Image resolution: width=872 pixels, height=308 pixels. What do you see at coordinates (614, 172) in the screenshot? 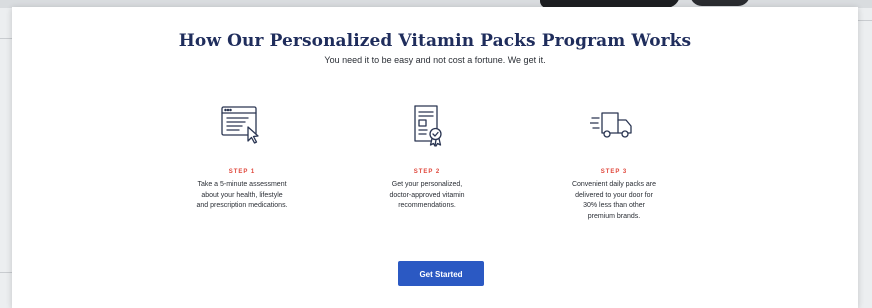
I see `step-3-label: STEP 3` at bounding box center [614, 172].